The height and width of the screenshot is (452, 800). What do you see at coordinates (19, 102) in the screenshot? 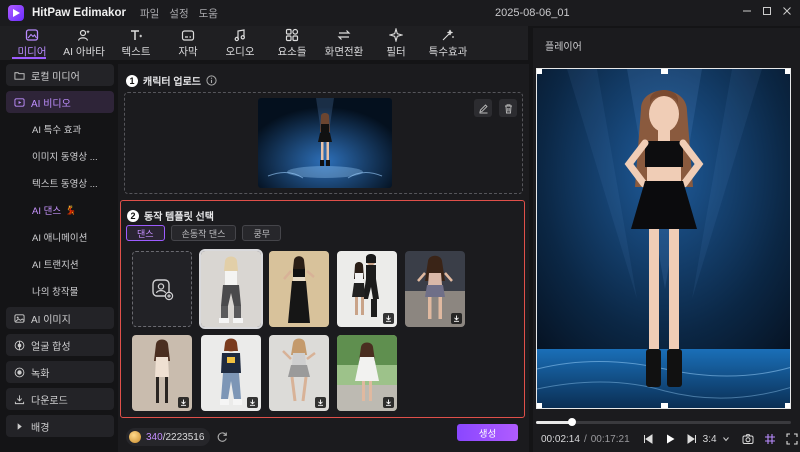
I see `ai-video-icon` at bounding box center [19, 102].